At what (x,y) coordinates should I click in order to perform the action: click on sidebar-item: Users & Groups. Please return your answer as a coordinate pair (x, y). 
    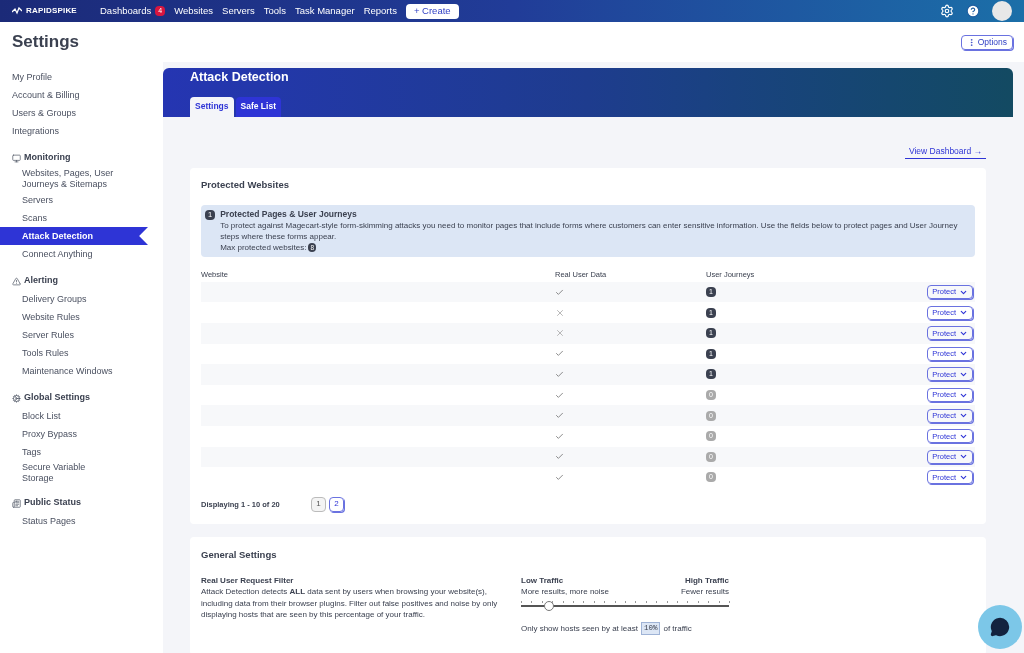
    Looking at the image, I should click on (74, 113).